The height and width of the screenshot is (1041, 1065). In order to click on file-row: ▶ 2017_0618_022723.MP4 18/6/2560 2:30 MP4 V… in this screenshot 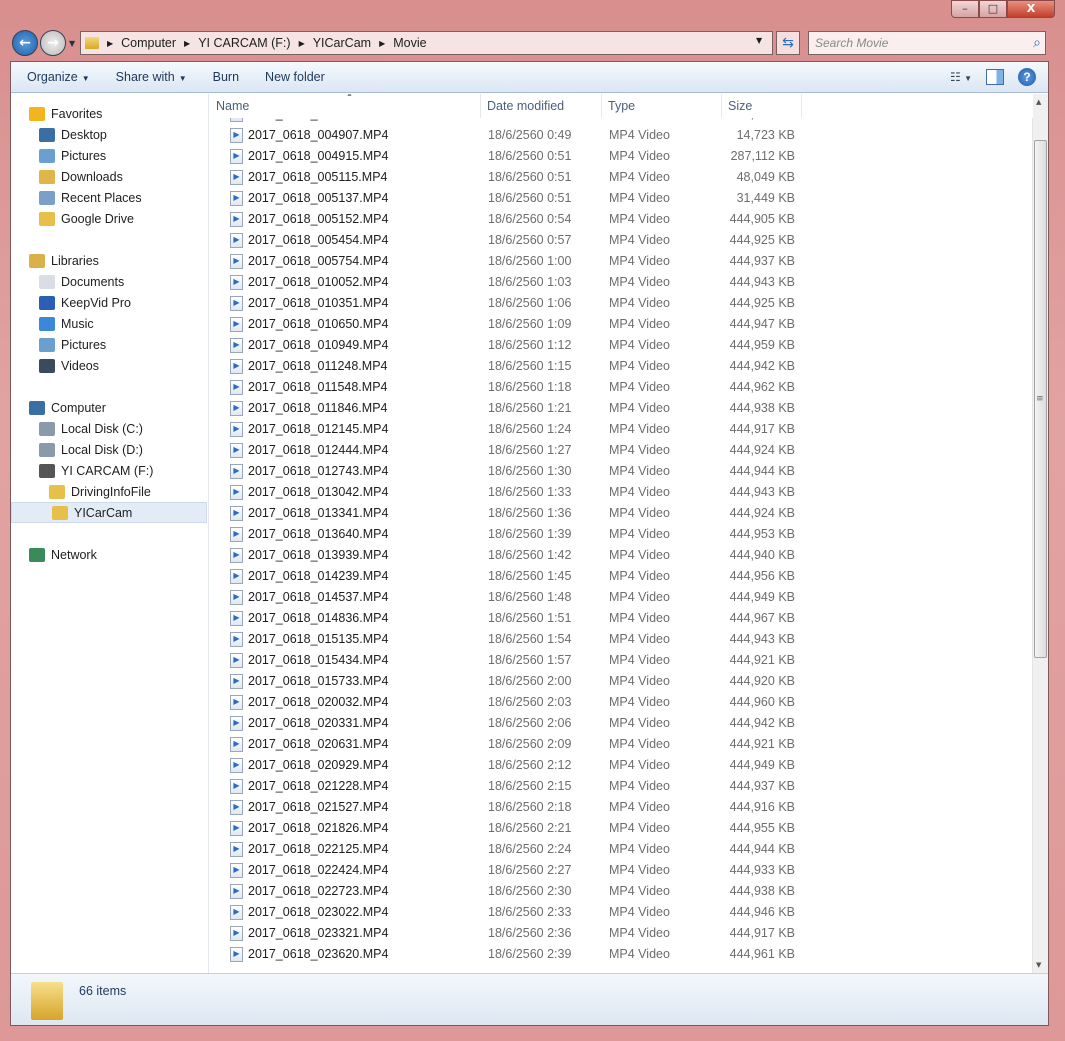, I will do `click(621, 891)`.